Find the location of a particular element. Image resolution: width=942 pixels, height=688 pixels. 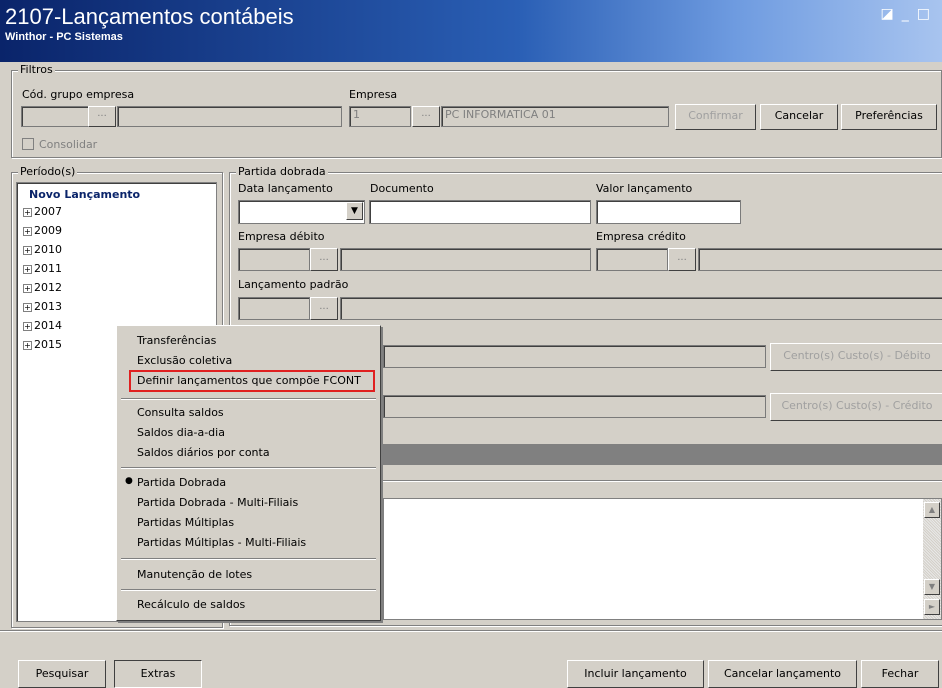

empresa-credito-label: Empresa crédito is located at coordinates (641, 236).